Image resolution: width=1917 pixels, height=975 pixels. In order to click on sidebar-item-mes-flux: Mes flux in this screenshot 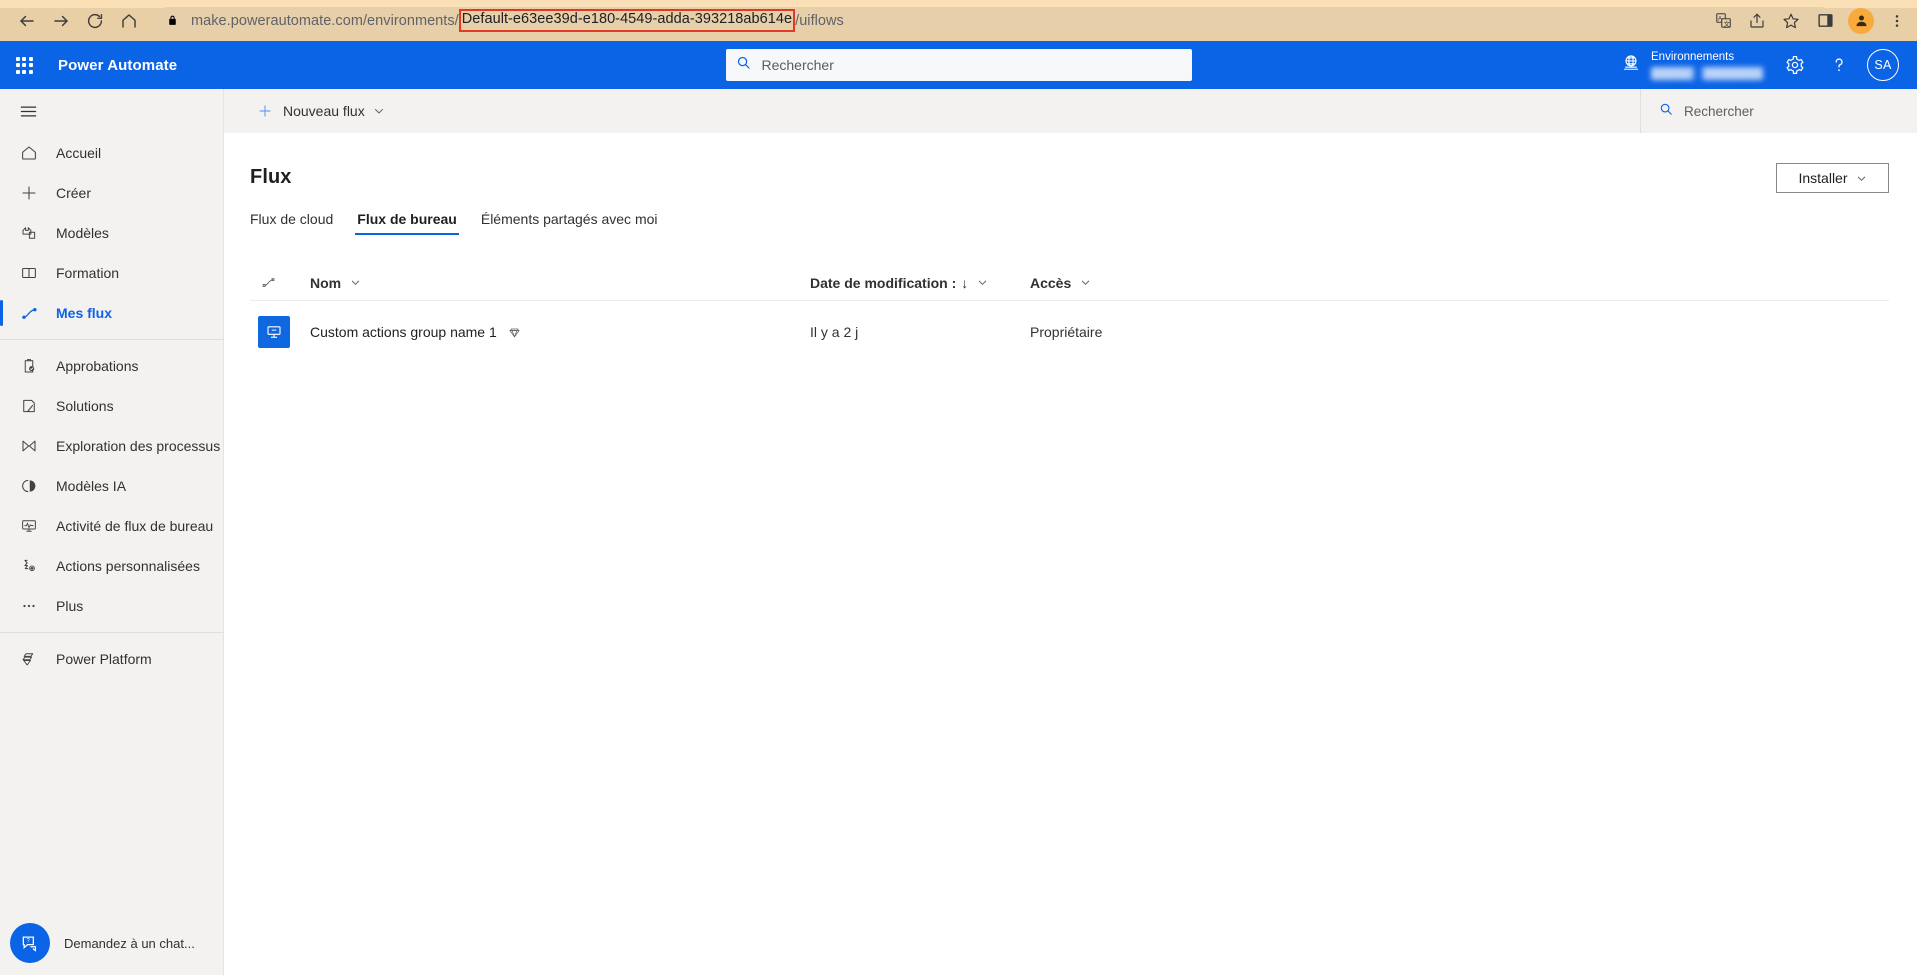, I will do `click(111, 313)`.